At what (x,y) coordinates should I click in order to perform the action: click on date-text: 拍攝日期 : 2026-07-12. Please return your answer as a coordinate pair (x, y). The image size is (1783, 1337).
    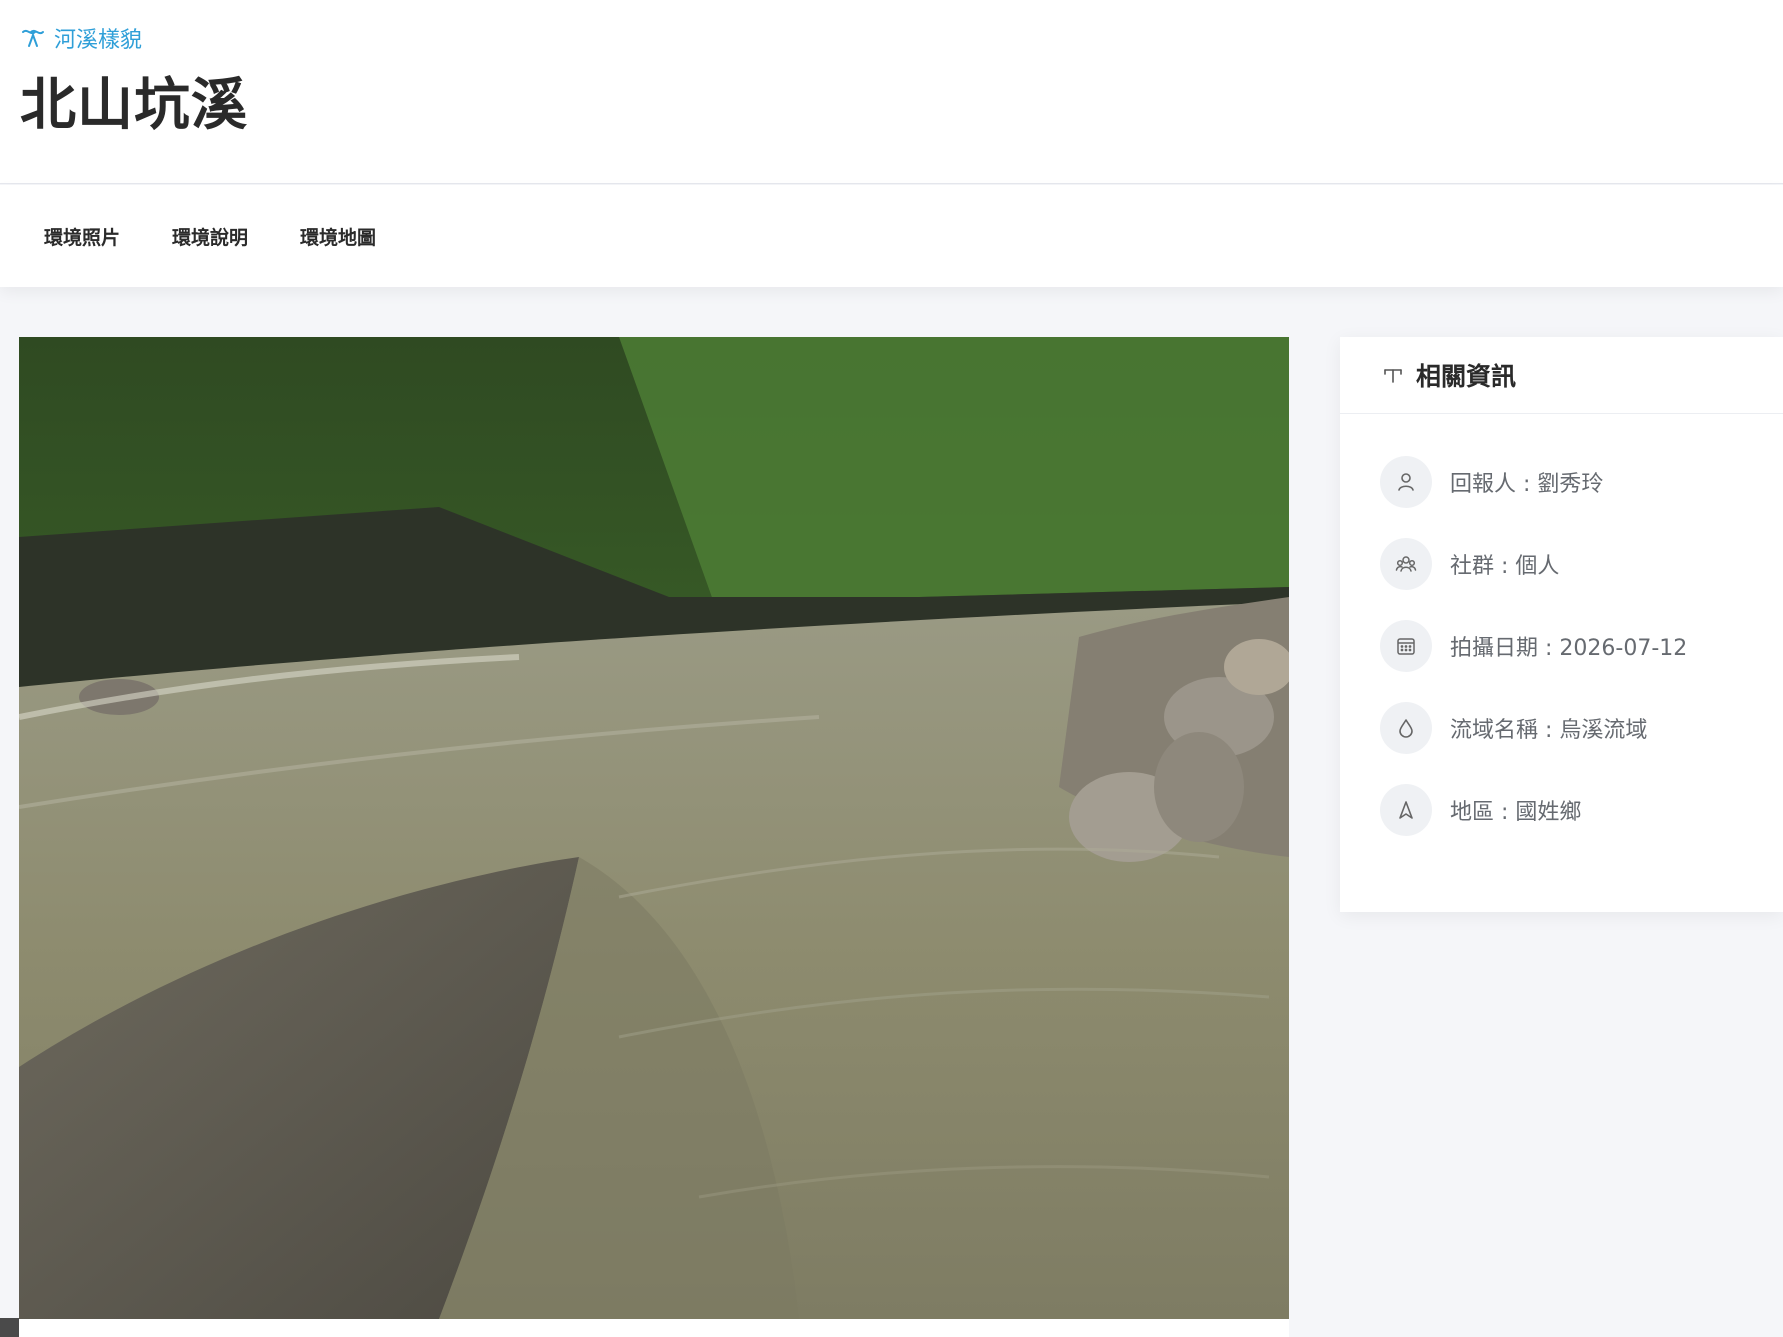
    Looking at the image, I should click on (1569, 648).